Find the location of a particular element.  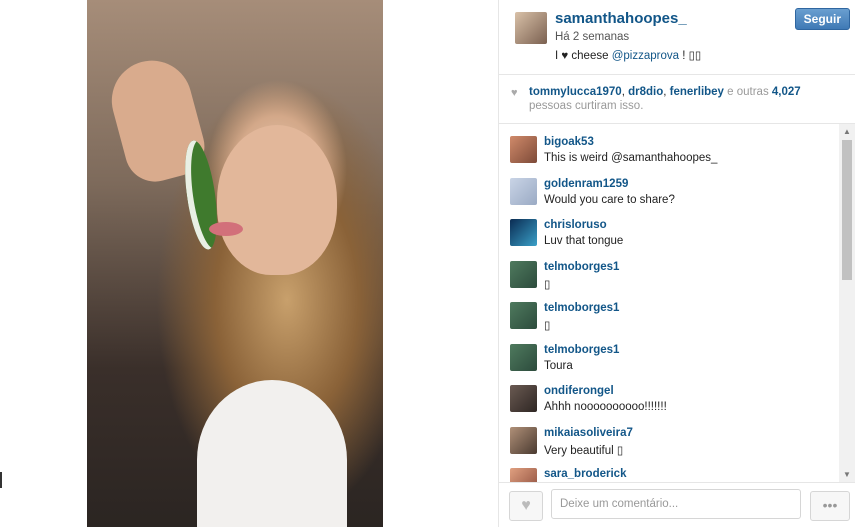

comment-footer: ♥ ••• is located at coordinates (677, 505).